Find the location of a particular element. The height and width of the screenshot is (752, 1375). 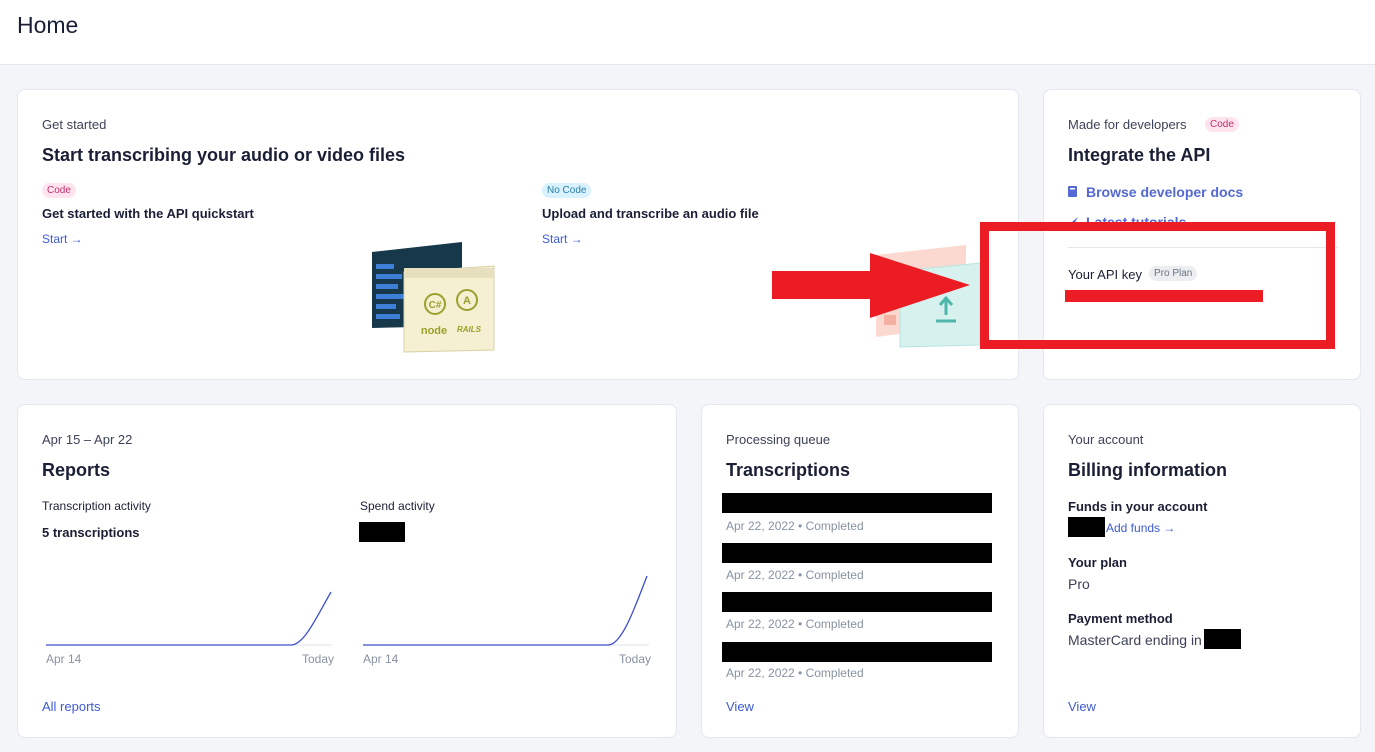

spend-activity-label: Spend activity is located at coordinates (397, 506).